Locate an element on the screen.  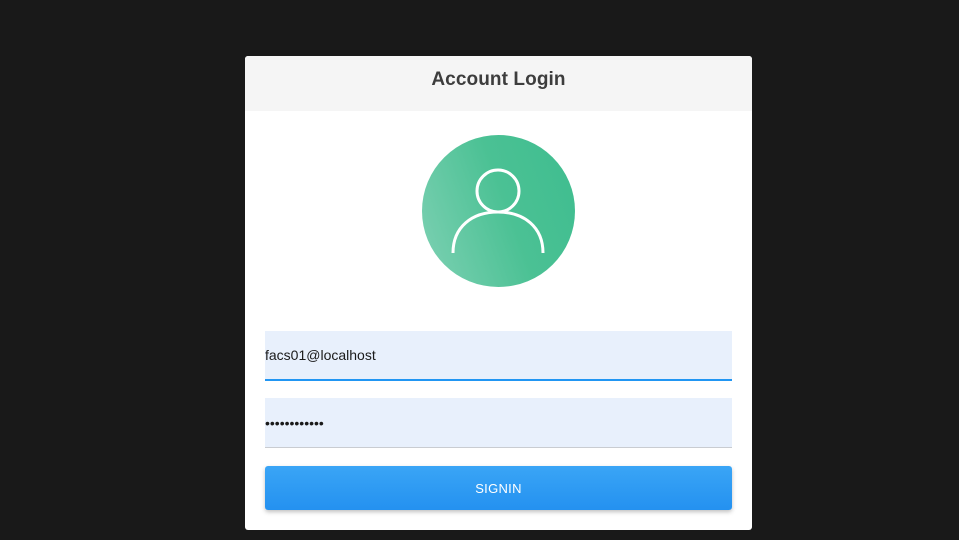
email-field is located at coordinates (498, 356).